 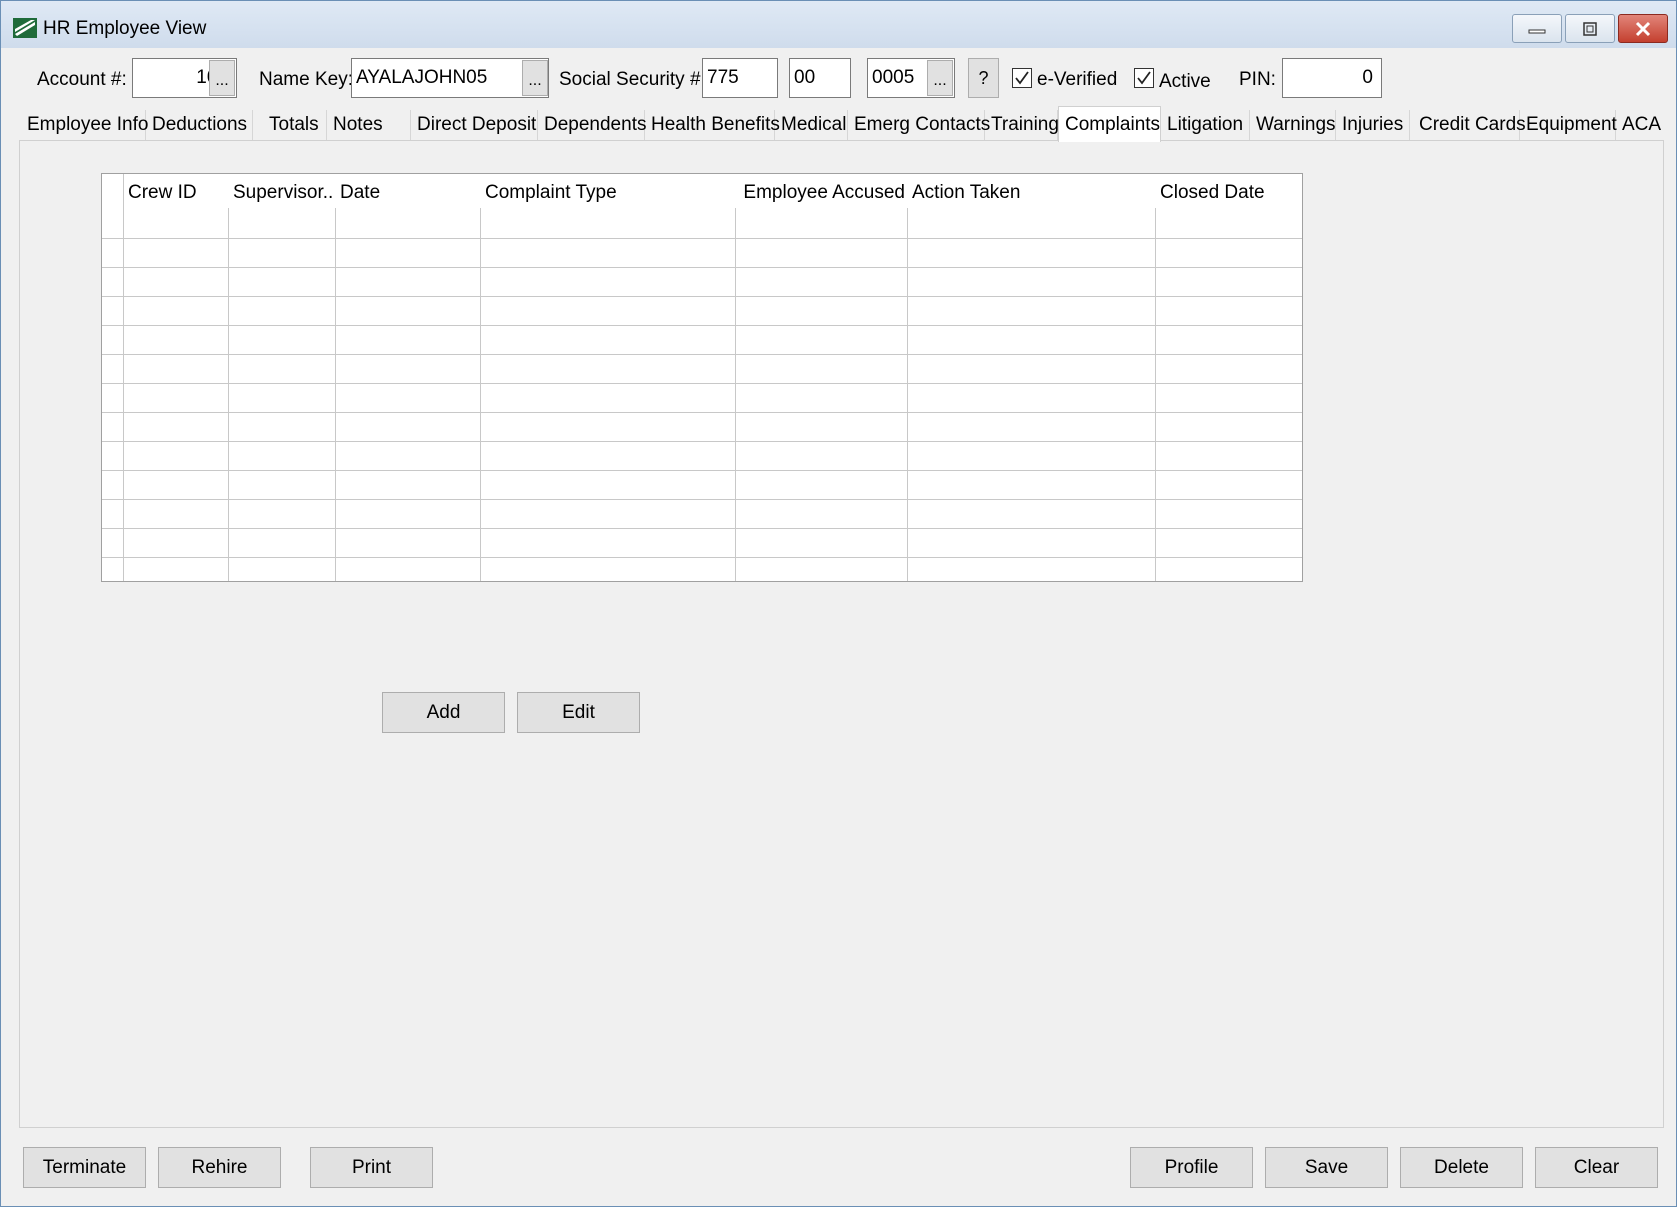 I want to click on name-key-input: AYALAJOHN05, so click(x=450, y=78).